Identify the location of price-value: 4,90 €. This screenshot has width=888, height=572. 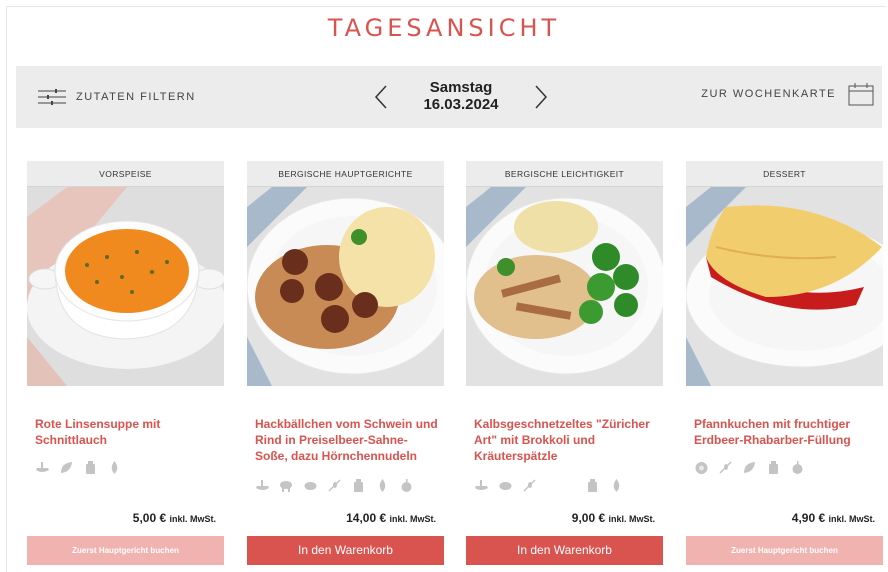
(808, 518).